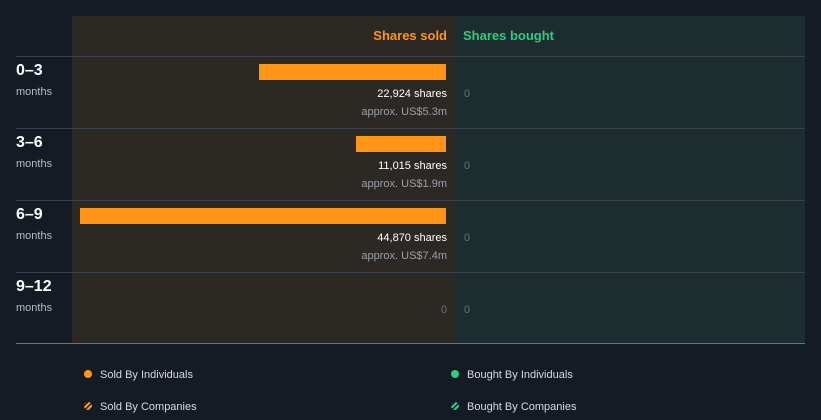  Describe the element at coordinates (520, 375) in the screenshot. I see `legend-label: Bought By Individuals` at that location.